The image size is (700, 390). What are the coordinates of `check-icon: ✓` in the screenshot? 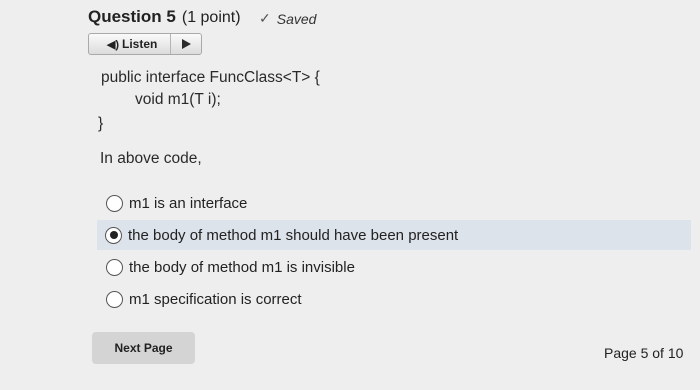 It's located at (265, 18).